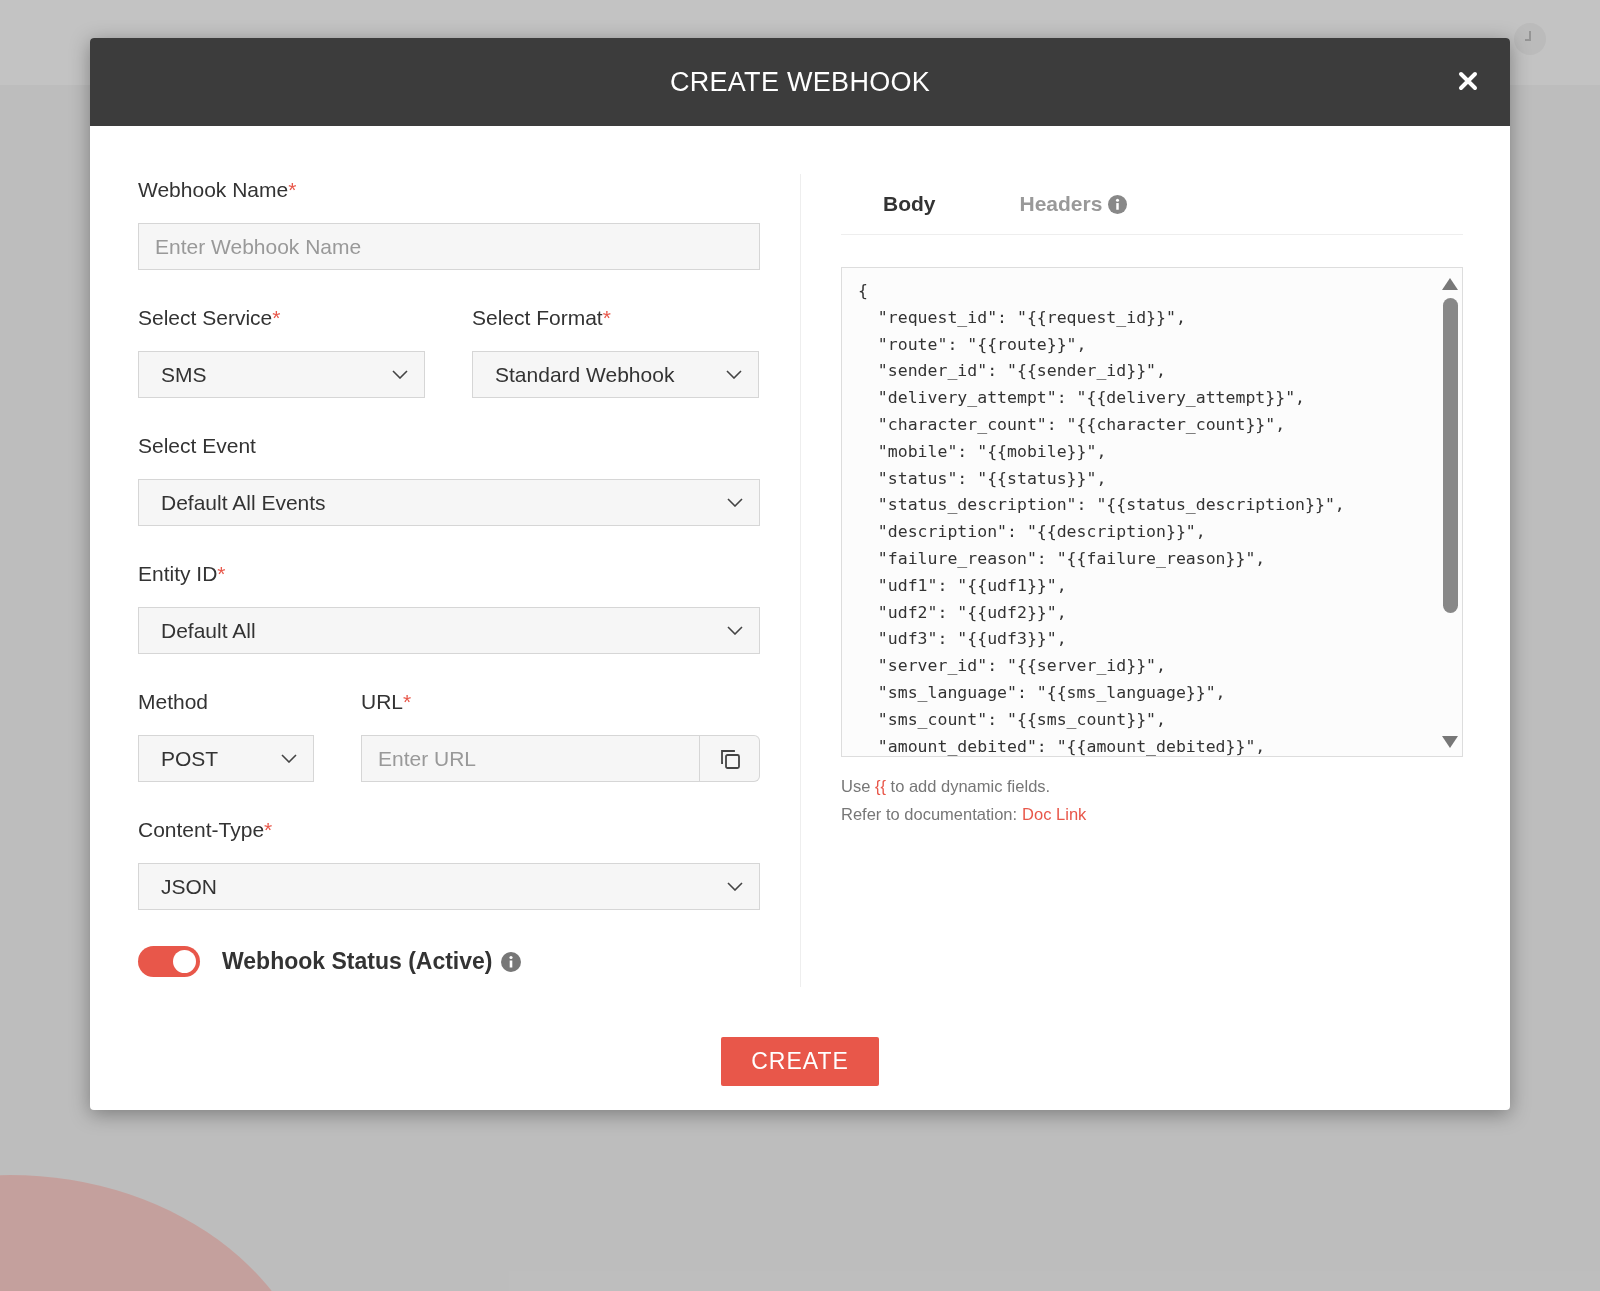 The height and width of the screenshot is (1291, 1600). Describe the element at coordinates (800, 1061) in the screenshot. I see `create-button: CREATE` at that location.